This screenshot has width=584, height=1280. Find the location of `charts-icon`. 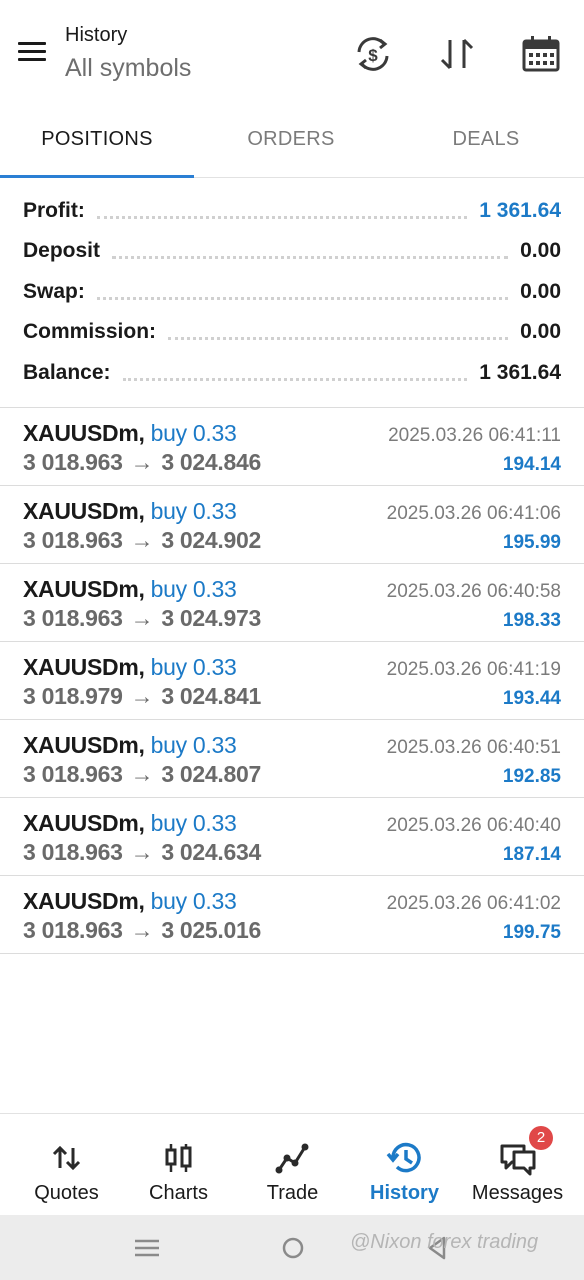

charts-icon is located at coordinates (178, 1158).